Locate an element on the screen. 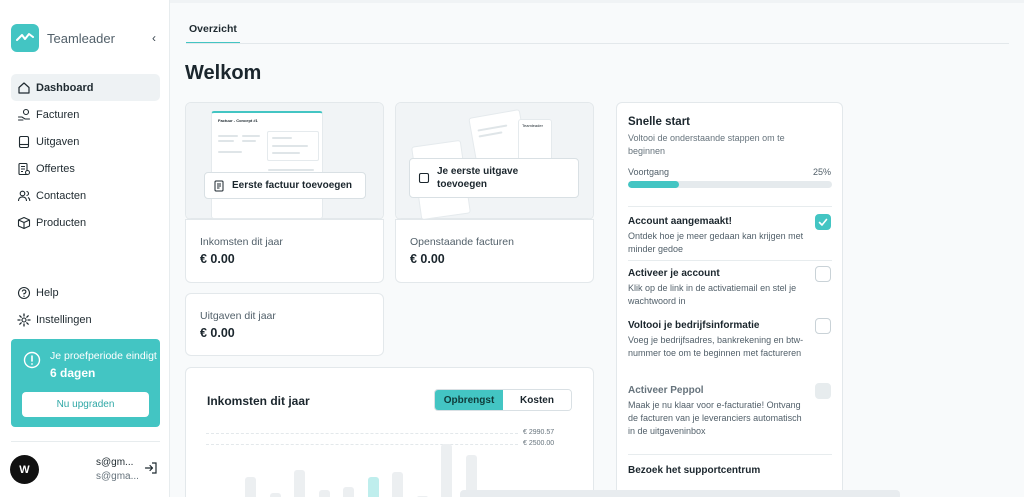  sidebar-item-producten: Producten is located at coordinates (85, 222).